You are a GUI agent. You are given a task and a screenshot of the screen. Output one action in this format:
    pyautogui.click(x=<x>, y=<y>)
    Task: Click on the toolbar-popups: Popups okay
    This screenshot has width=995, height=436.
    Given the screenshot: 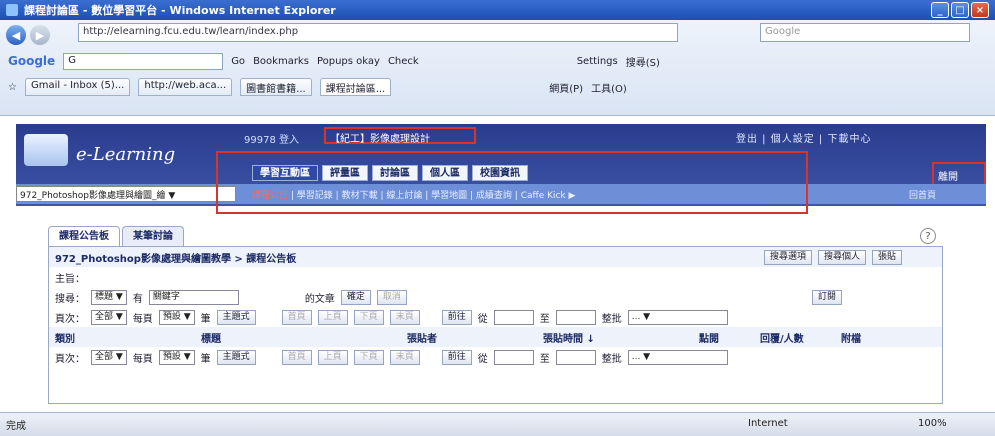 What is the action you would take?
    pyautogui.click(x=348, y=61)
    